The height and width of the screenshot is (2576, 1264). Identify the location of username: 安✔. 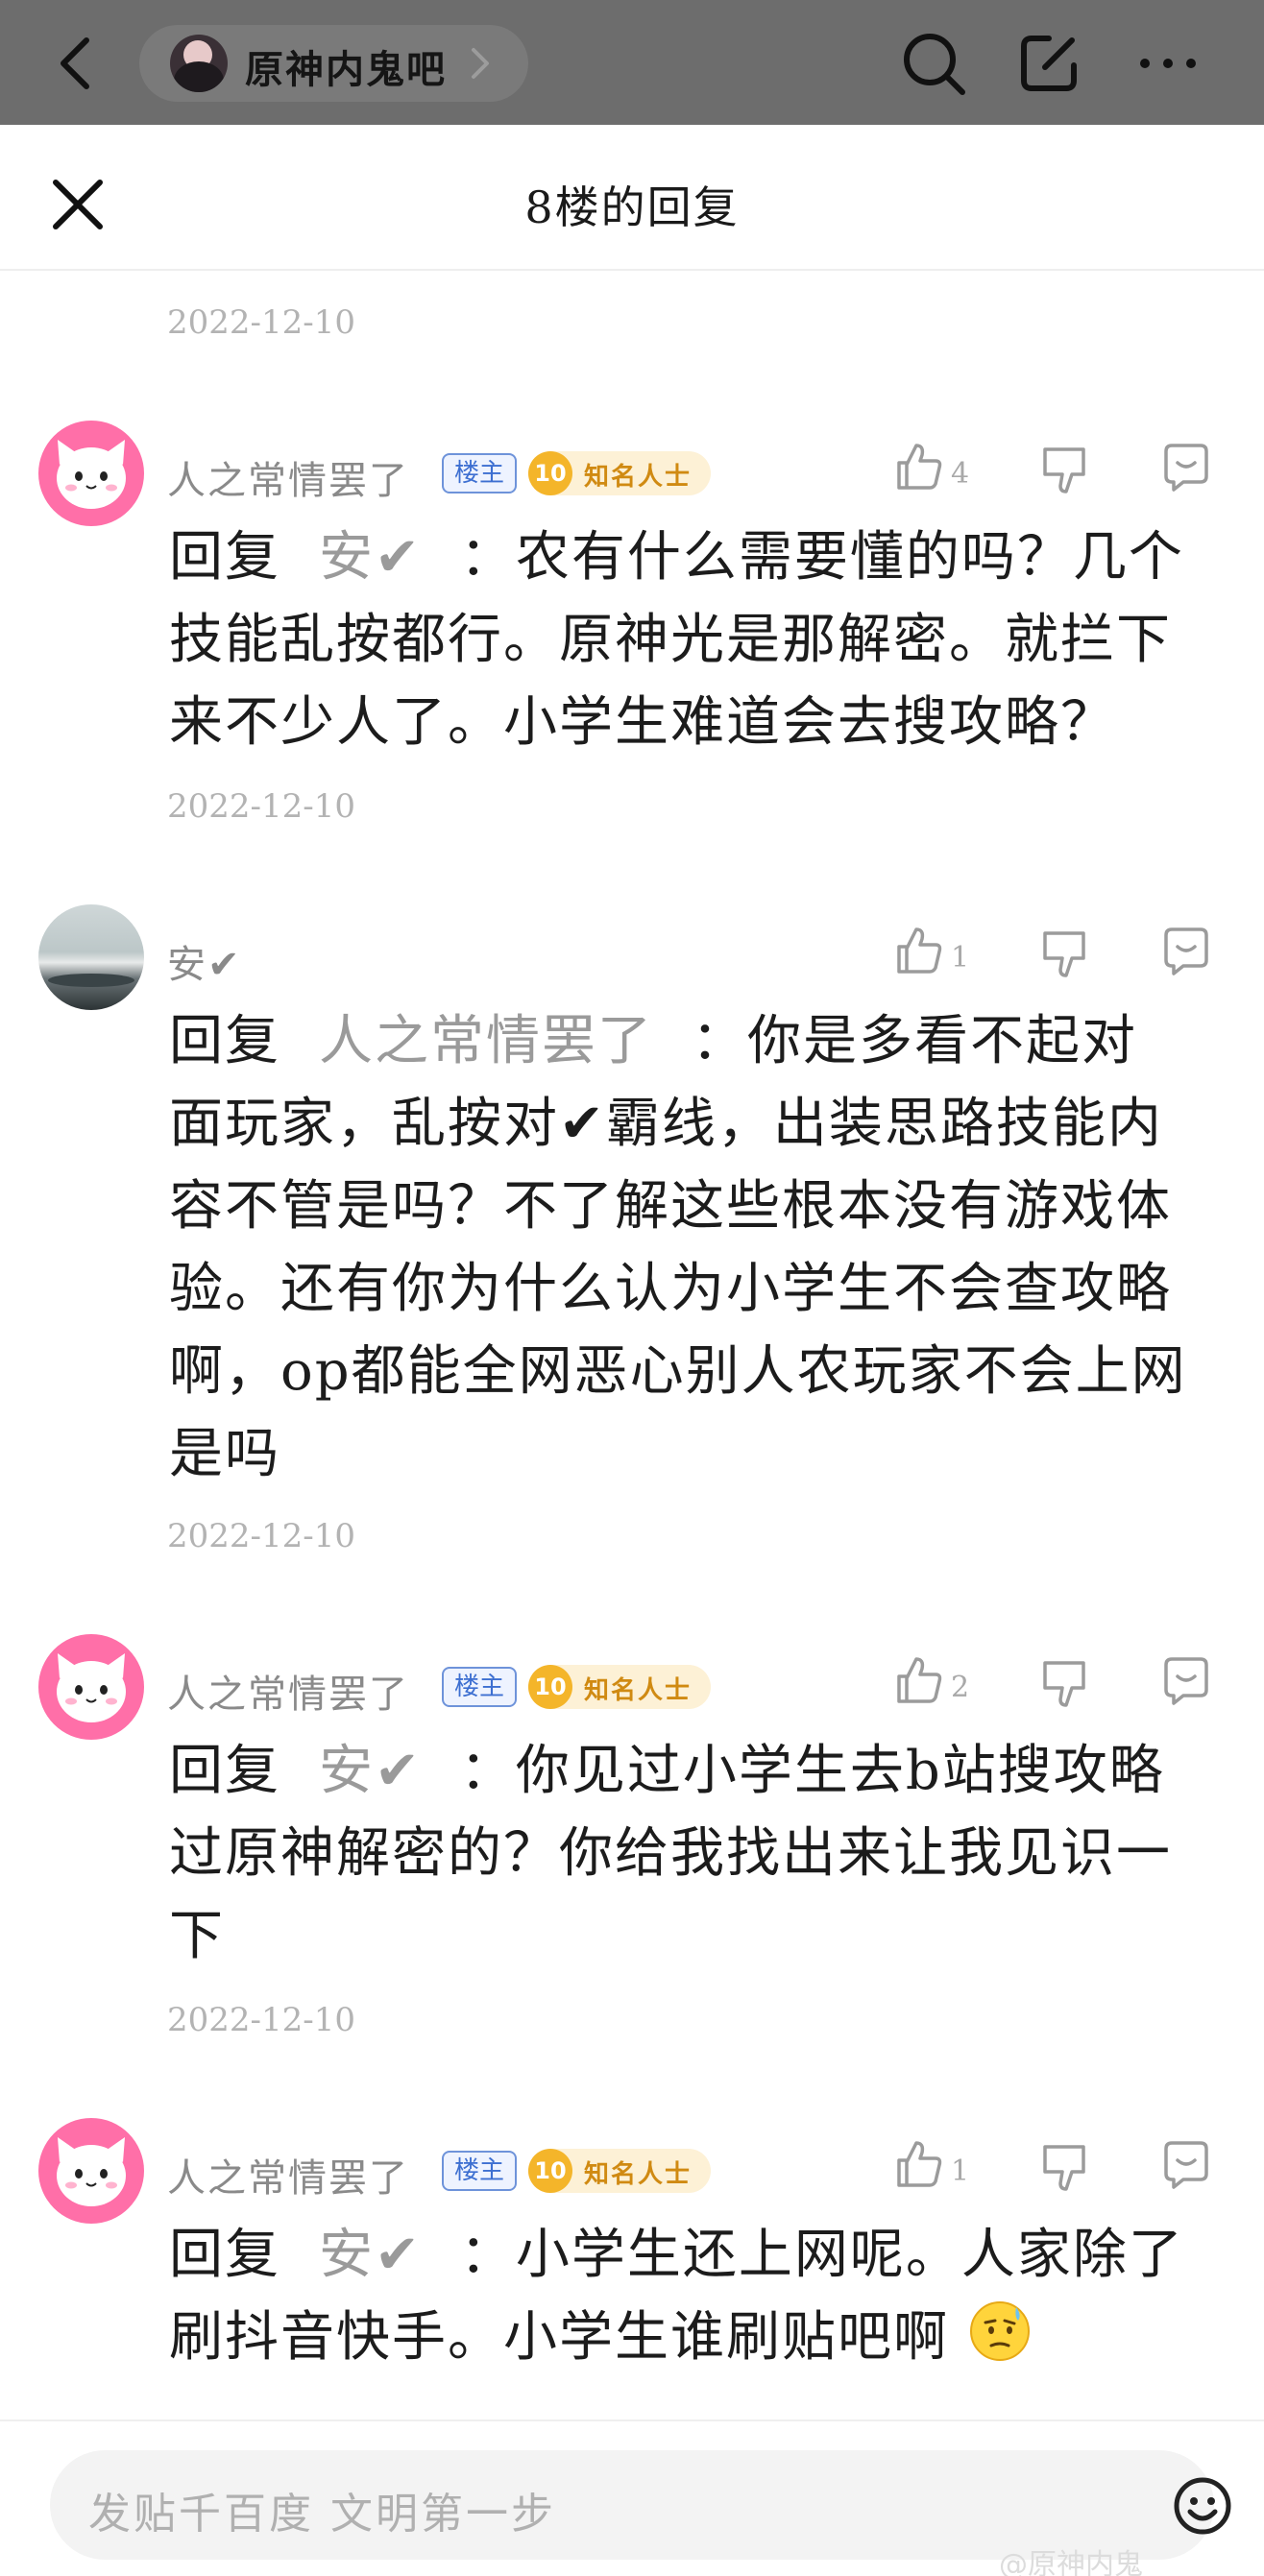
(204, 961).